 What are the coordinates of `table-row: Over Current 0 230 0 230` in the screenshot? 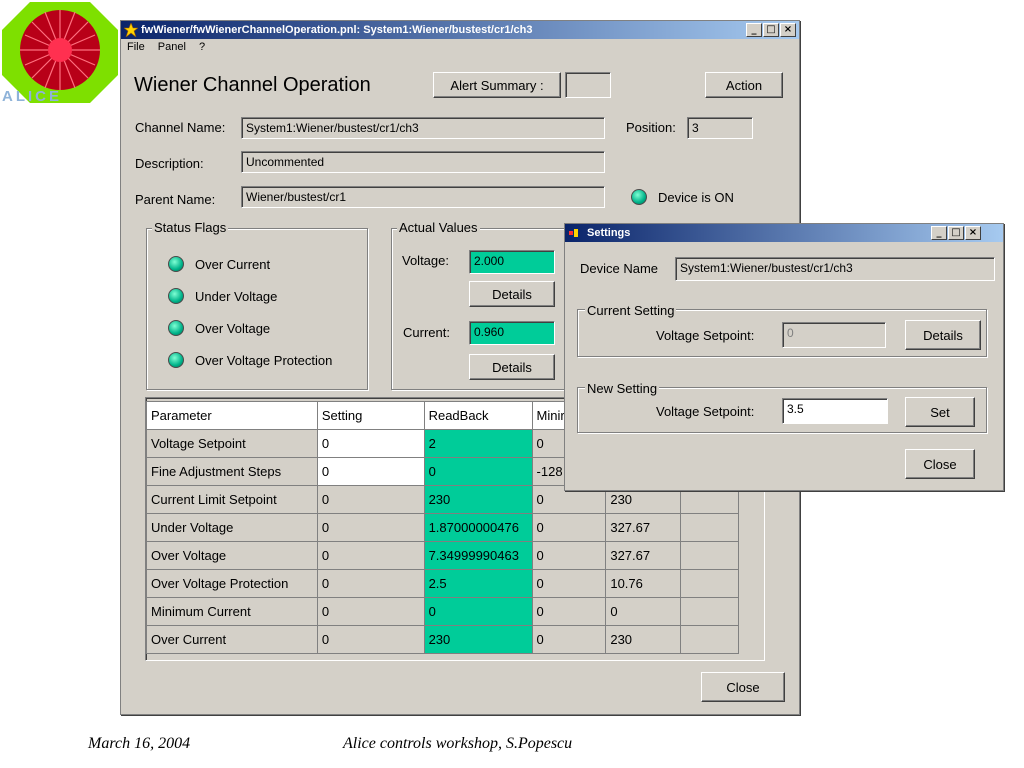 It's located at (442, 639).